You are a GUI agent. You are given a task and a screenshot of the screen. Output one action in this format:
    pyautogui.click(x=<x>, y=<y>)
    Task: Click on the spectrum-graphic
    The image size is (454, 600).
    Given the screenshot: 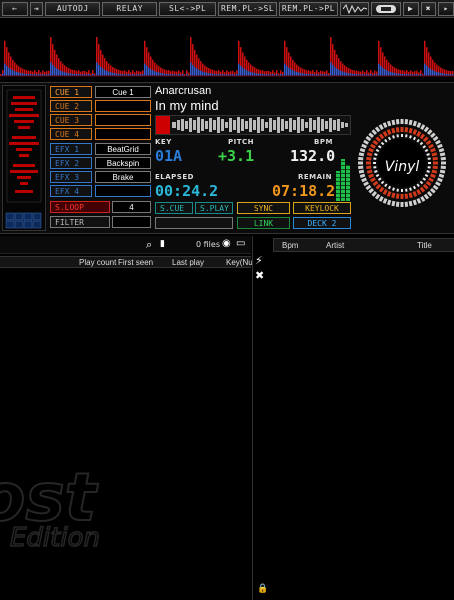 What is the action you would take?
    pyautogui.click(x=24, y=146)
    